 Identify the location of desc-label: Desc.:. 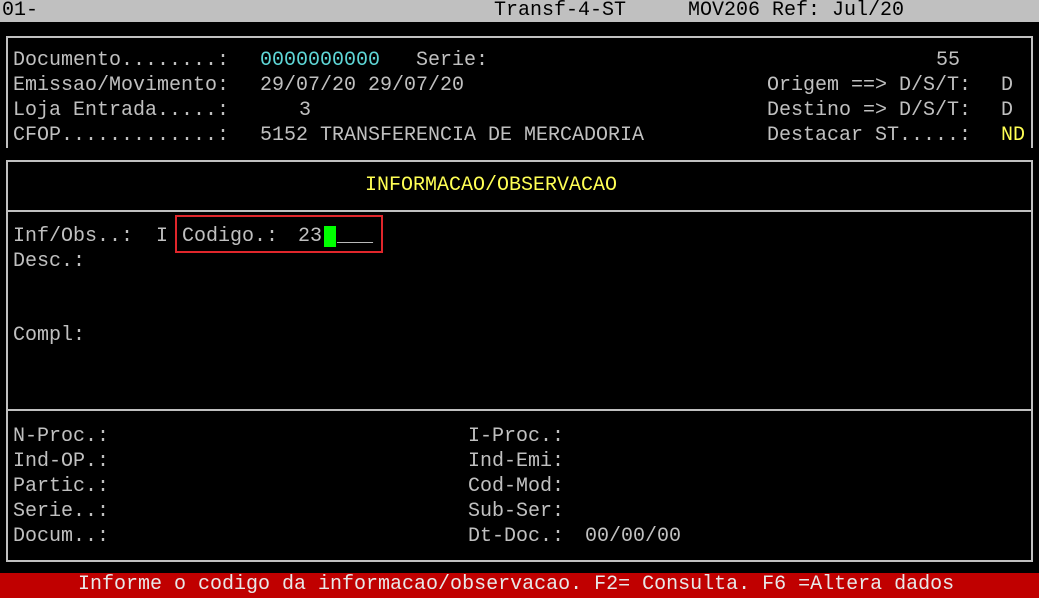
(49, 261).